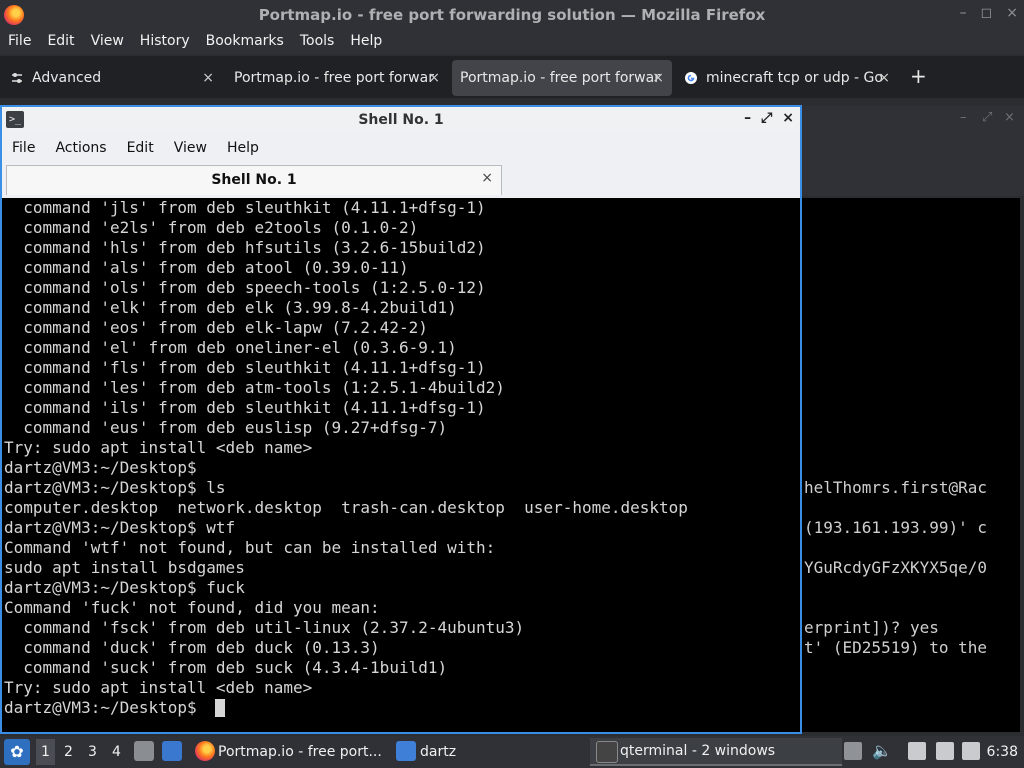 This screenshot has height=768, width=1024. I want to click on terminal-line: dartz@VM3:~/Desktop$ wtf, so click(120, 527).